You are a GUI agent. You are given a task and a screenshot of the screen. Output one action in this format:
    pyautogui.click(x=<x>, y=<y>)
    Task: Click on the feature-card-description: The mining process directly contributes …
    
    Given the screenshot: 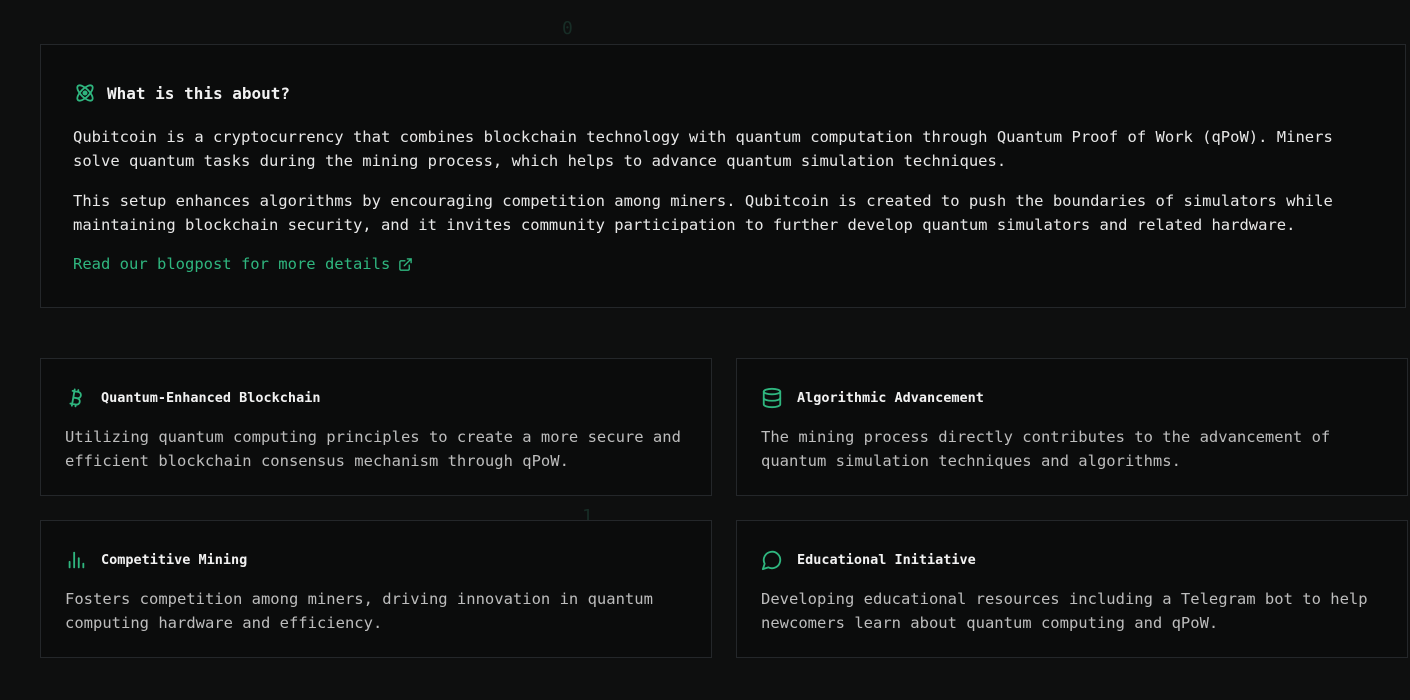 What is the action you would take?
    pyautogui.click(x=1046, y=449)
    